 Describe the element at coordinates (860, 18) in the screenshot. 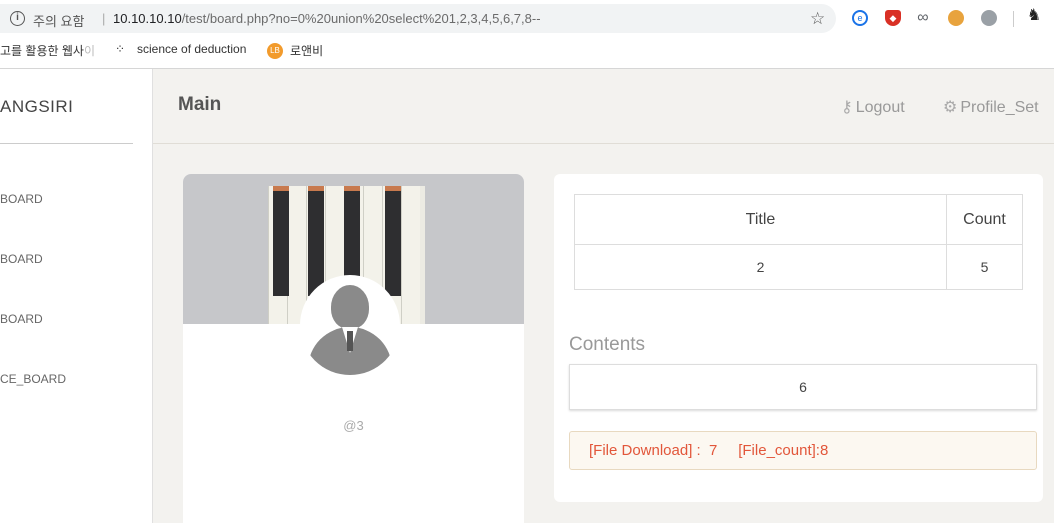

I see `extension-icon: e` at that location.